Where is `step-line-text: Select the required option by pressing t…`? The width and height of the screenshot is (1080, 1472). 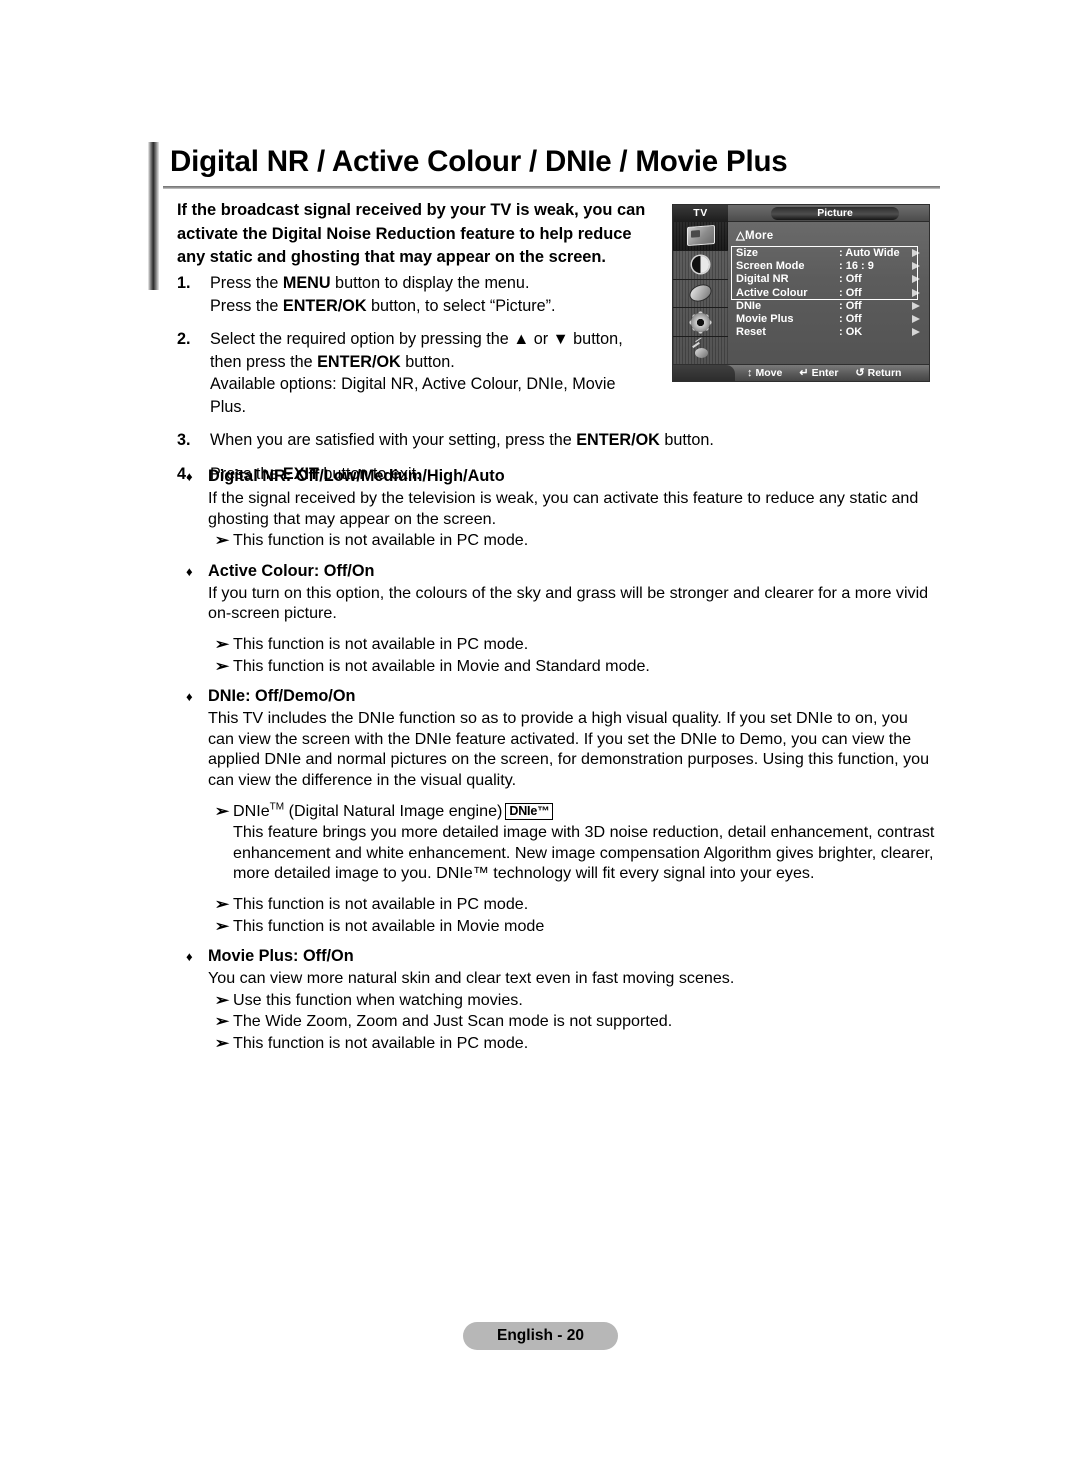 step-line-text: Select the required option by pressing t… is located at coordinates (416, 339).